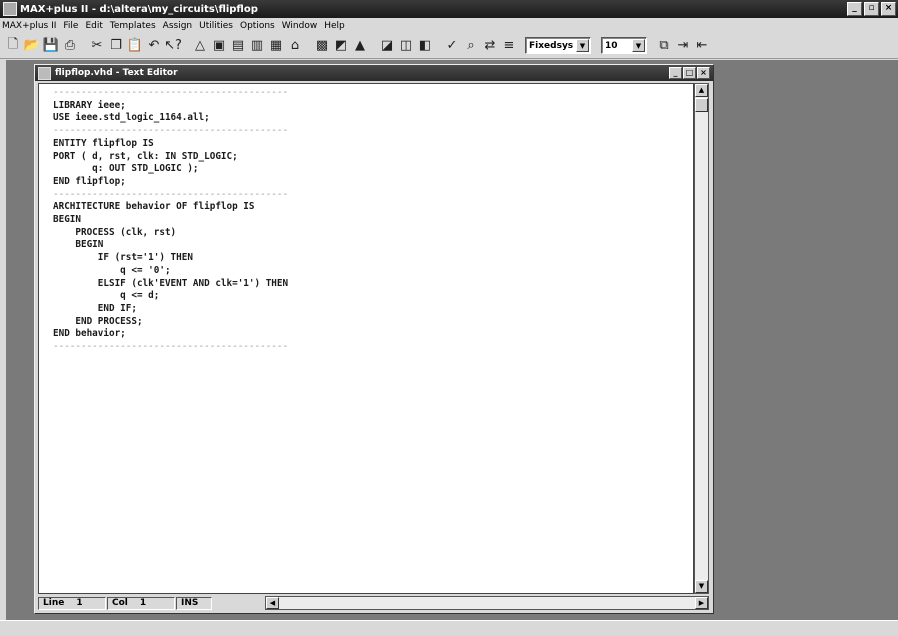 This screenshot has width=898, height=636. I want to click on save-all-icon: ◧, so click(425, 46).